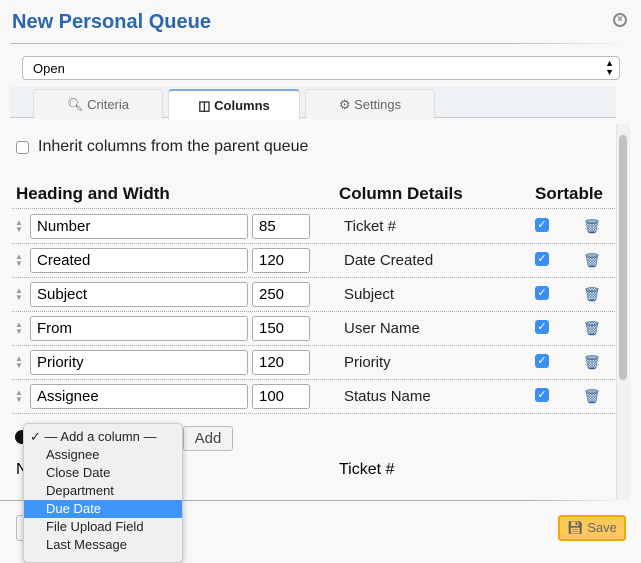 This screenshot has width=641, height=563. I want to click on save-icon: 💾︎, so click(575, 527).